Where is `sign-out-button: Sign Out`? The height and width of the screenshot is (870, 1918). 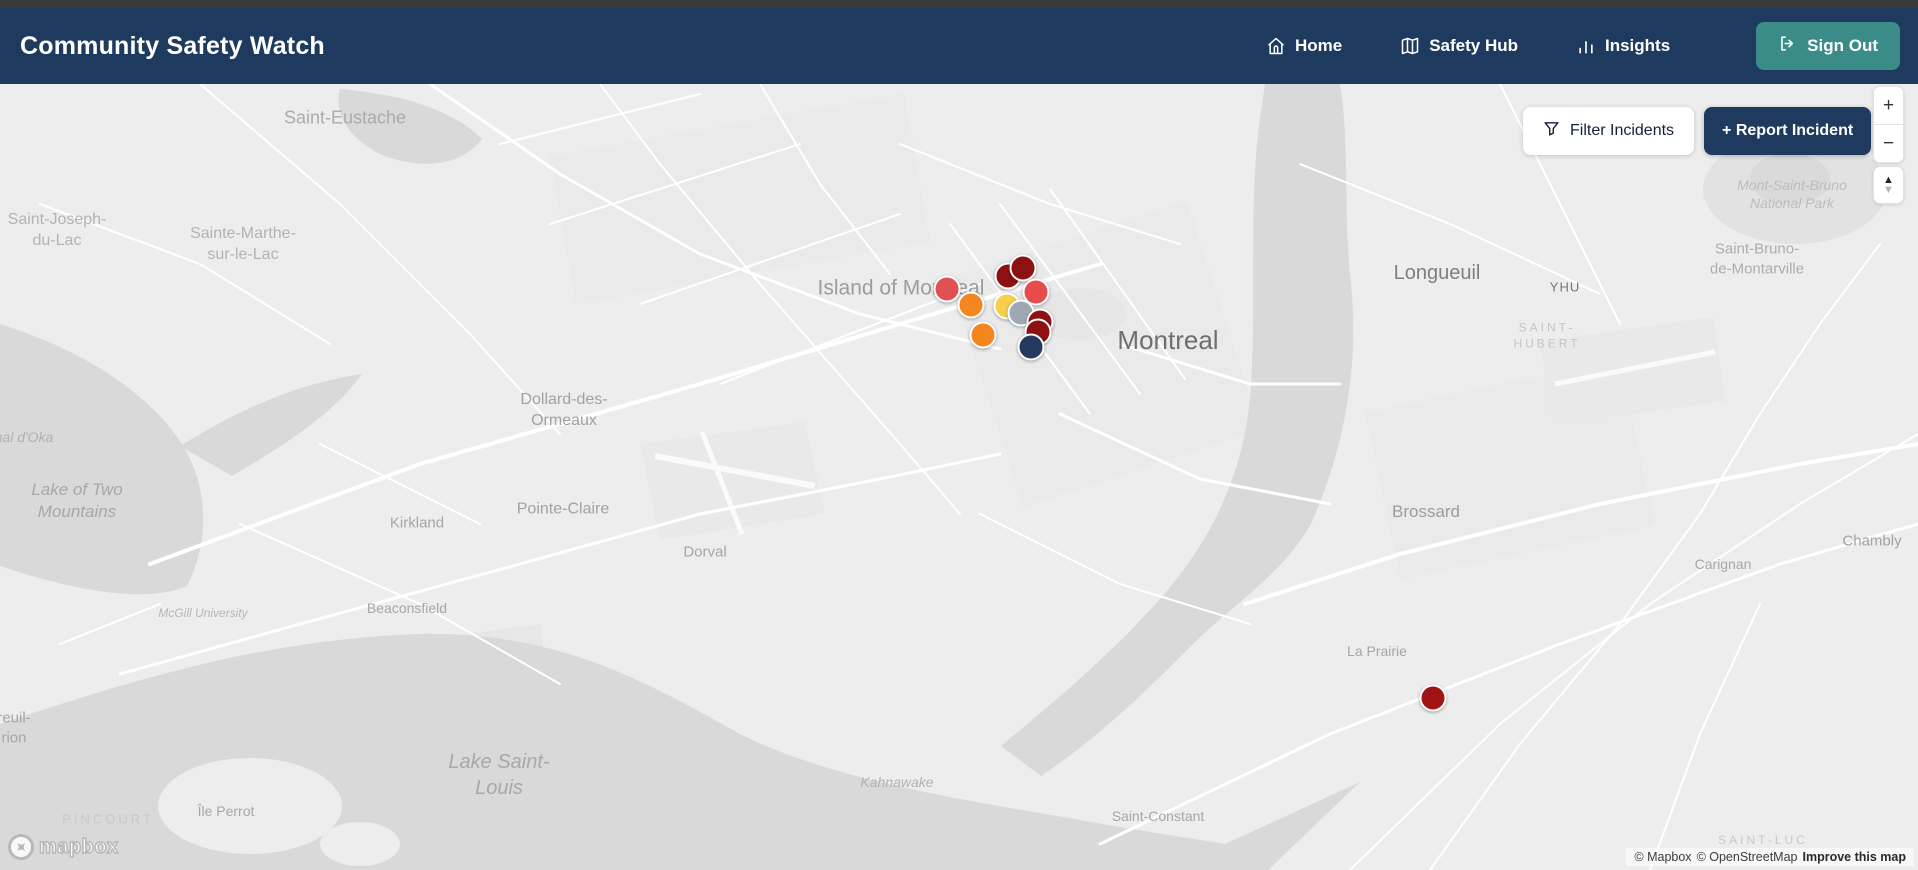
sign-out-button: Sign Out is located at coordinates (1828, 46).